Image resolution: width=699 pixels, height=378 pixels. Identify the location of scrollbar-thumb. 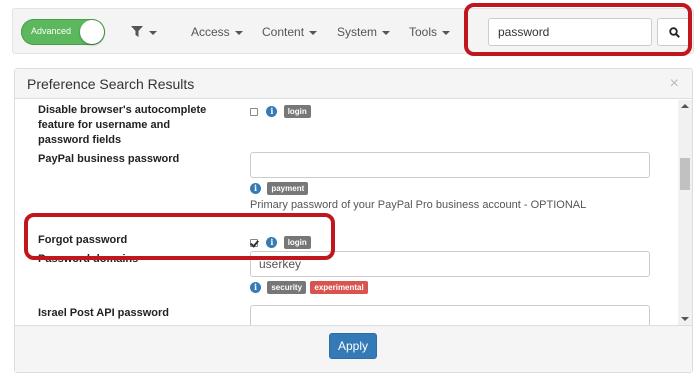
(685, 174).